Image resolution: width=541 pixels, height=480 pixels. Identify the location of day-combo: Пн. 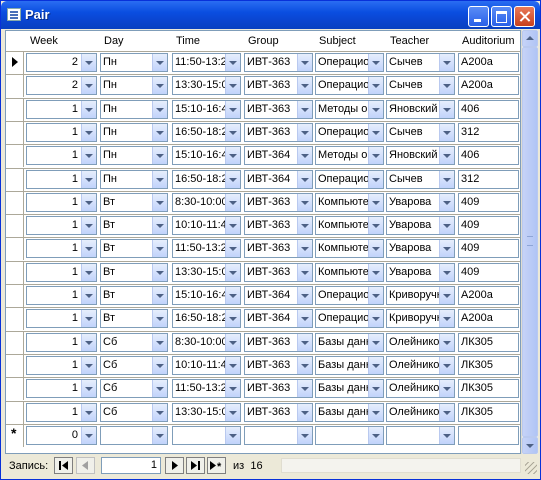
(134, 155).